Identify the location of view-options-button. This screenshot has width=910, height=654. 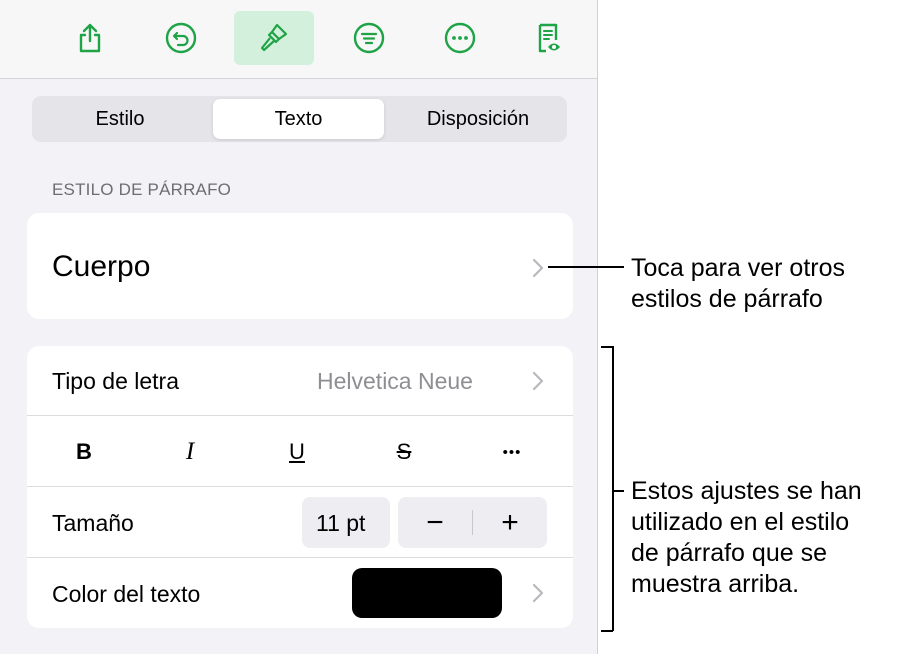
(369, 38).